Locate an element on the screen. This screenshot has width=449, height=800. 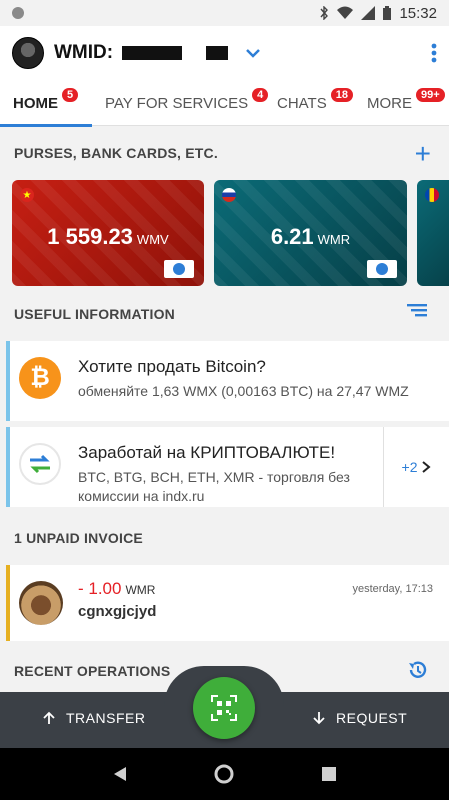
invoice-amount-value: - 1.00 is located at coordinates (100, 588).